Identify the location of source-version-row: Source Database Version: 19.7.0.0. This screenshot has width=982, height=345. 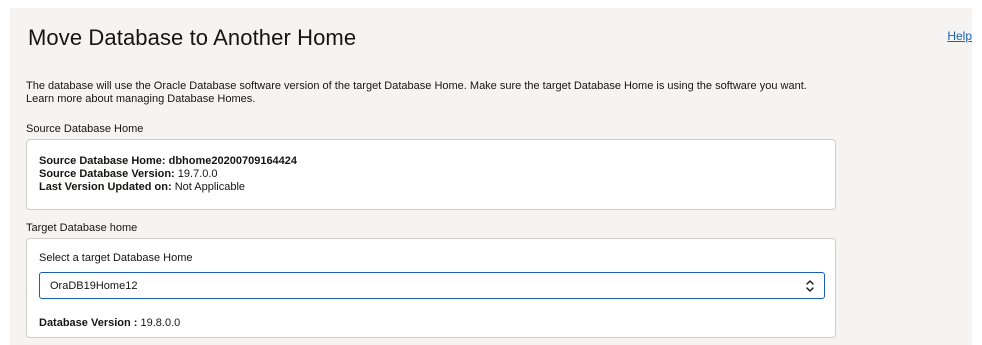
(128, 174).